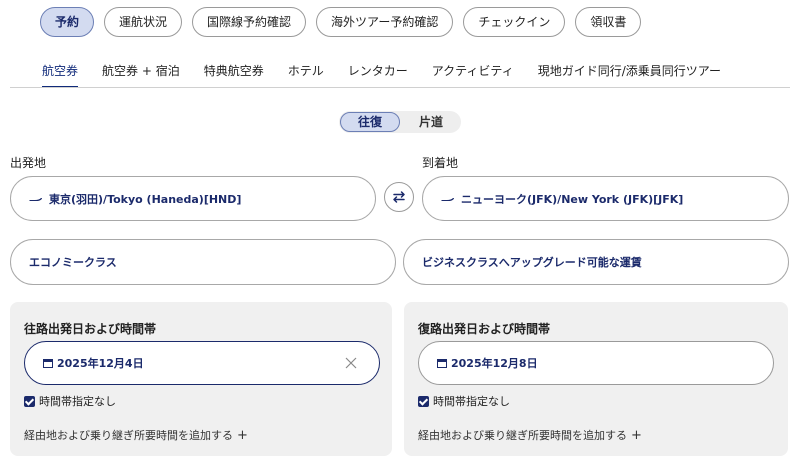 This screenshot has height=464, width=800. Describe the element at coordinates (484, 329) in the screenshot. I see `return-title: 復路出発日および時間帯` at that location.